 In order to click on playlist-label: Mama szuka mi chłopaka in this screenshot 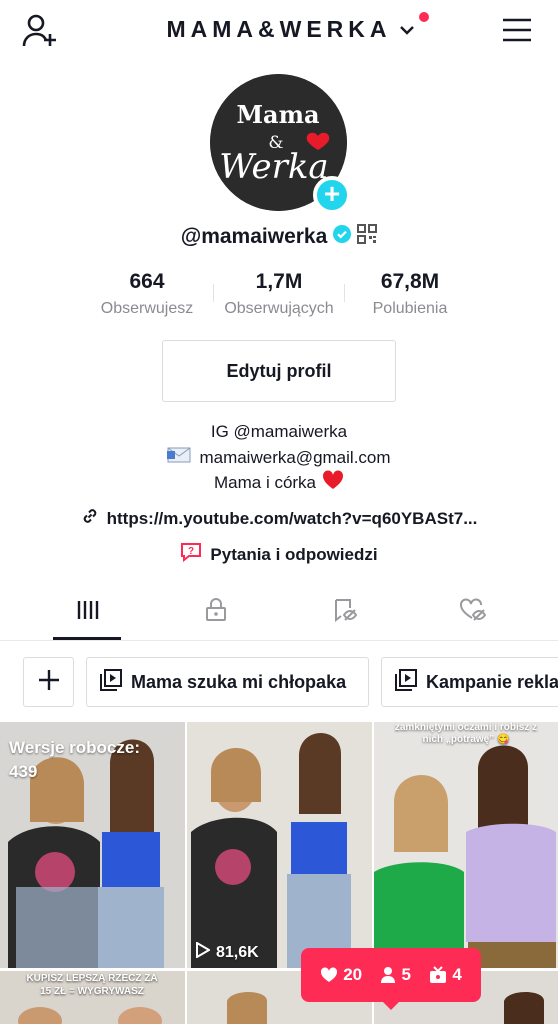, I will do `click(239, 681)`.